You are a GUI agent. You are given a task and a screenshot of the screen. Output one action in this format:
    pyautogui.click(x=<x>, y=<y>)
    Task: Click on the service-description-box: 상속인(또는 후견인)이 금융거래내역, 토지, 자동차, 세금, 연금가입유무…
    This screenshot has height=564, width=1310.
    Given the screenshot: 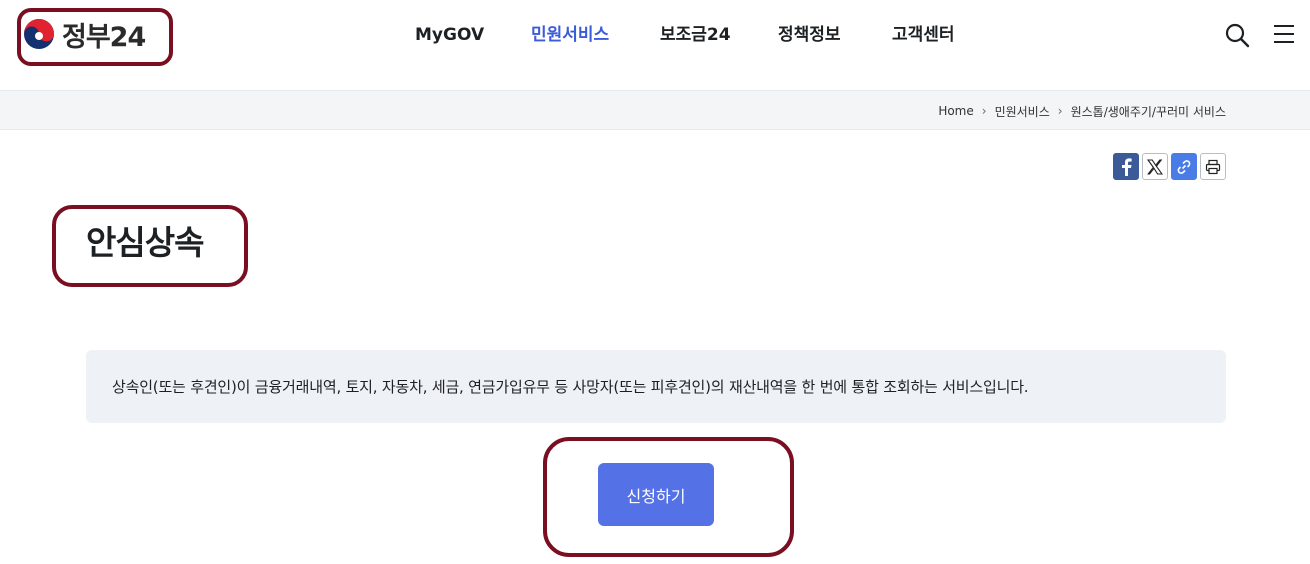 What is the action you would take?
    pyautogui.click(x=656, y=386)
    